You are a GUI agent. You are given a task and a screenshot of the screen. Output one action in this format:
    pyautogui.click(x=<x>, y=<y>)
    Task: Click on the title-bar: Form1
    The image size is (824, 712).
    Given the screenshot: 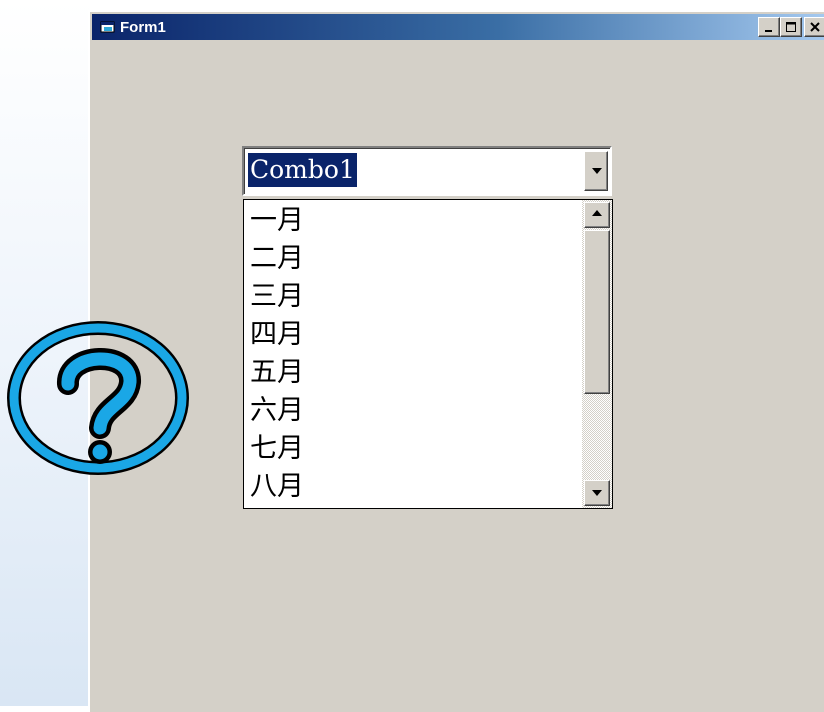 What is the action you would take?
    pyautogui.click(x=458, y=27)
    